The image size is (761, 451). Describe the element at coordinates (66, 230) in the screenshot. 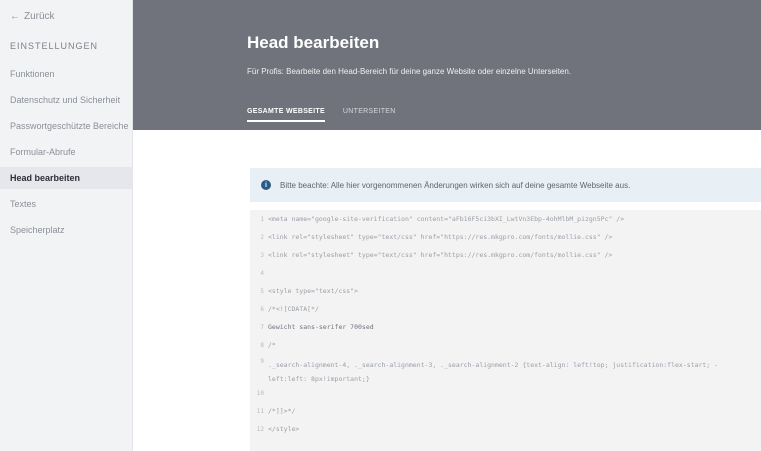

I see `sidebar-item-speicherplatz: Speicherplatz` at that location.